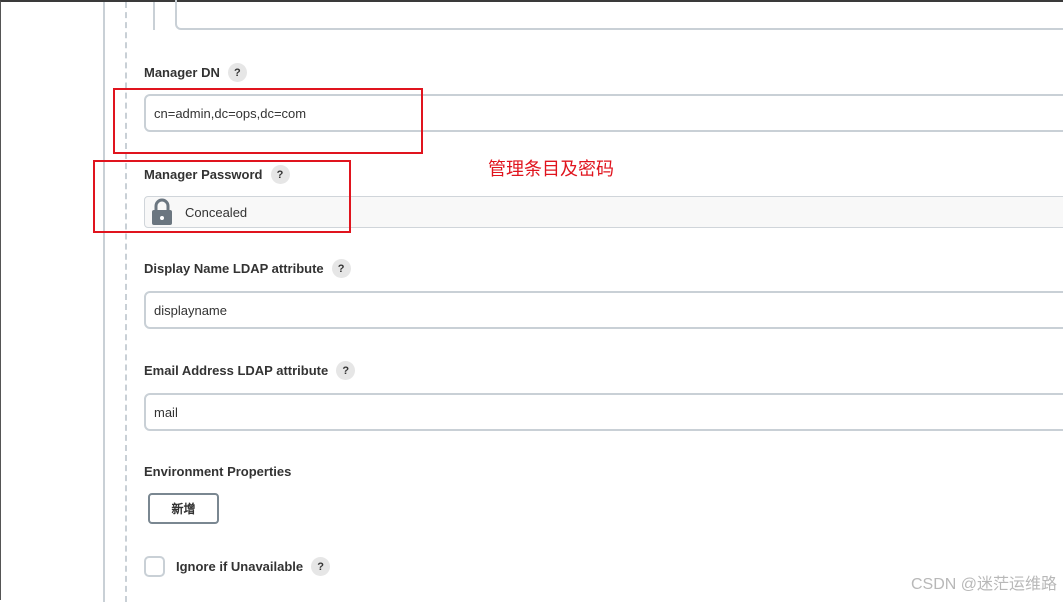 This screenshot has width=1063, height=602. I want to click on environment-properties-label: Environment Properties, so click(218, 471).